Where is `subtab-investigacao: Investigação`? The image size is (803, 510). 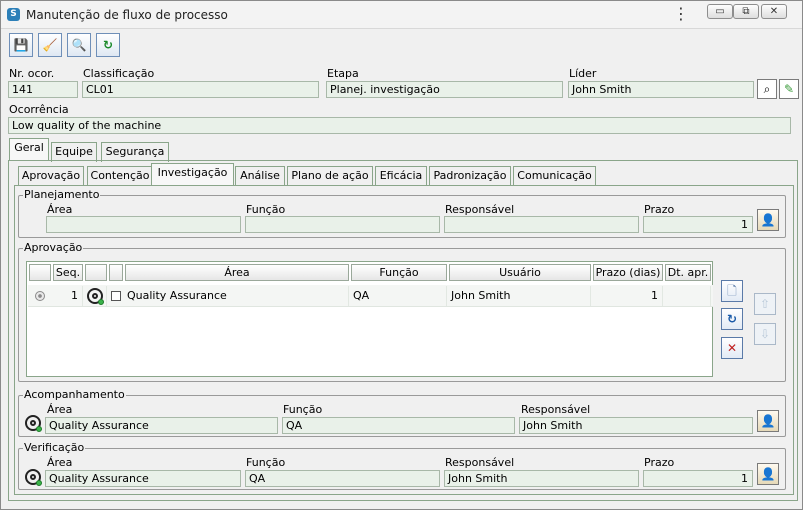 subtab-investigacao: Investigação is located at coordinates (192, 174).